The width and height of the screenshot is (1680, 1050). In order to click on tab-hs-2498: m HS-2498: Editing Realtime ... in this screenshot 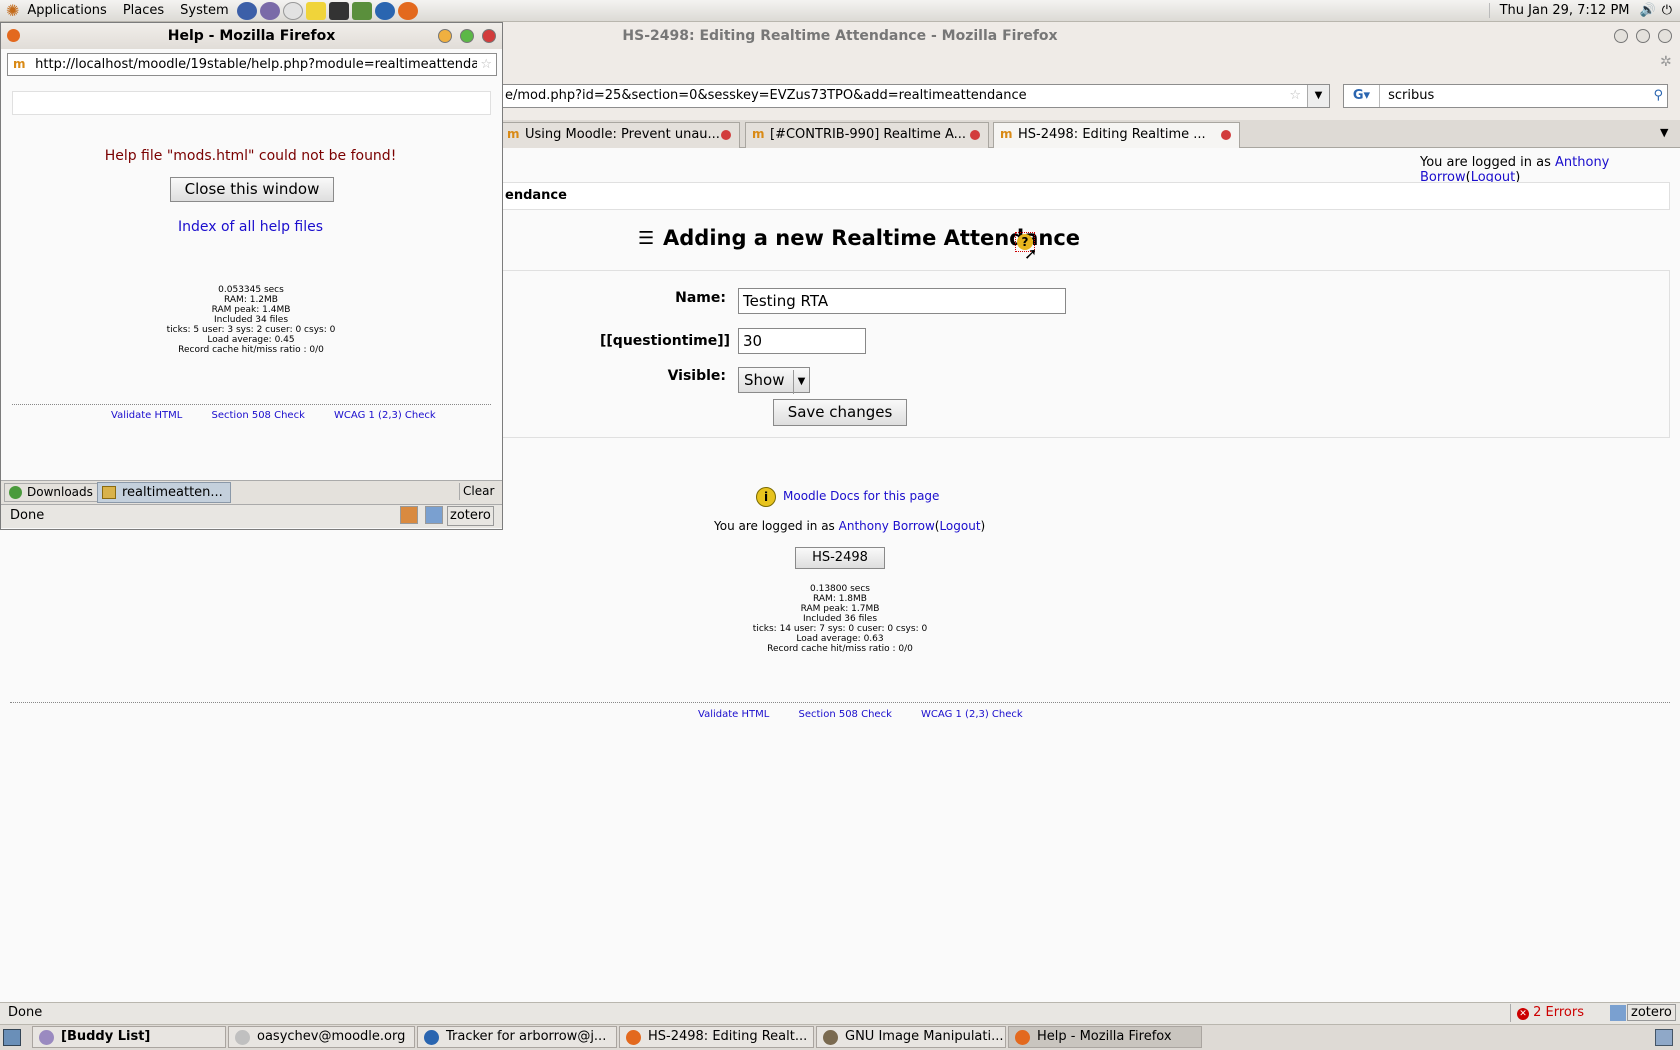, I will do `click(1116, 135)`.